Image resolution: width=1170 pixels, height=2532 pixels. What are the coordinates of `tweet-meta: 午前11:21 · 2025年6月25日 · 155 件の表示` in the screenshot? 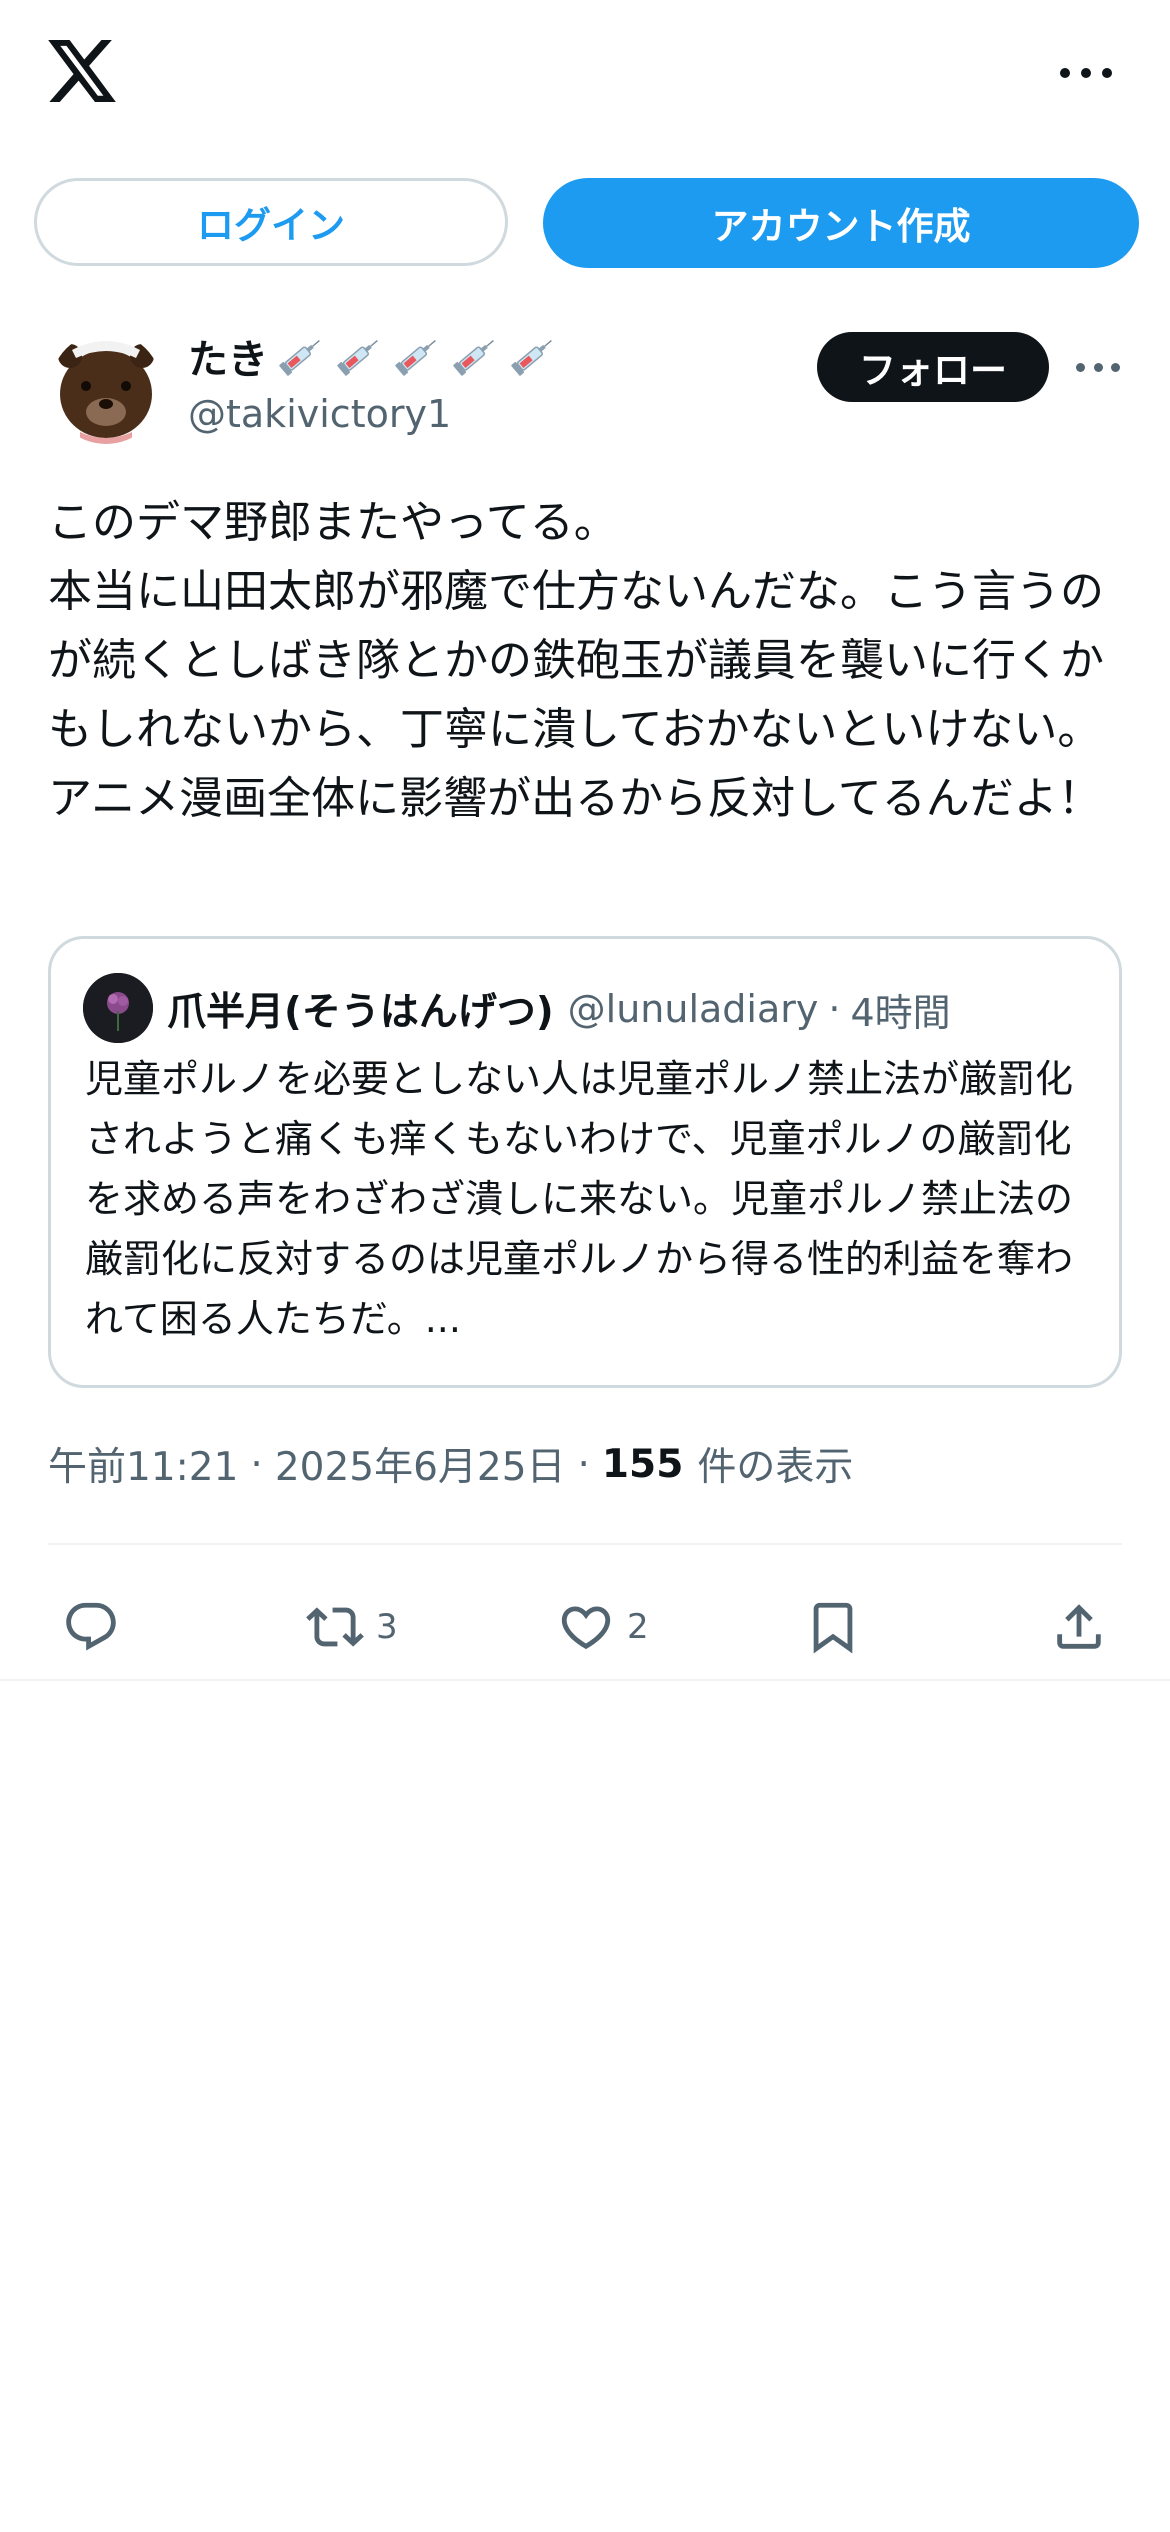 It's located at (450, 1464).